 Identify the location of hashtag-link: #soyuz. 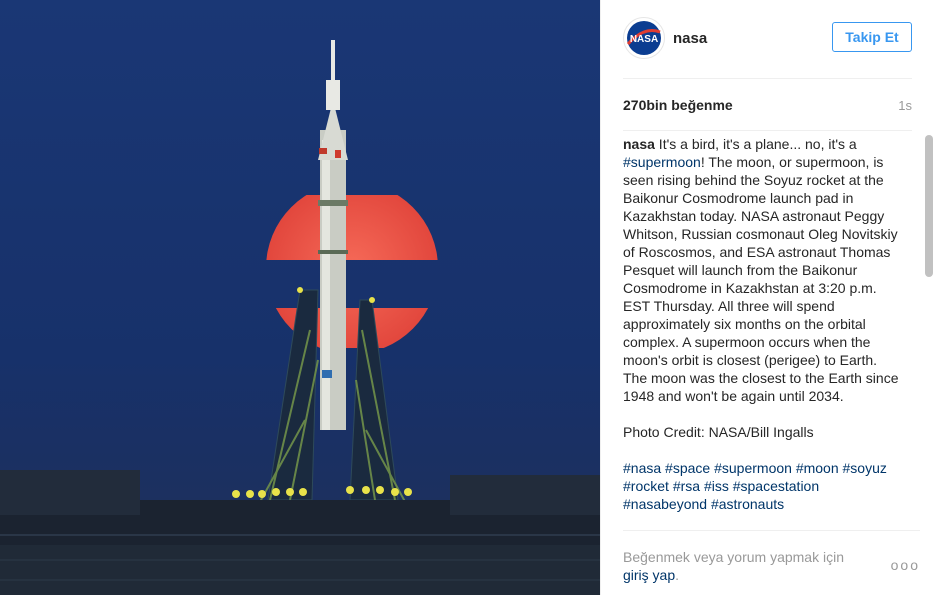
(865, 468).